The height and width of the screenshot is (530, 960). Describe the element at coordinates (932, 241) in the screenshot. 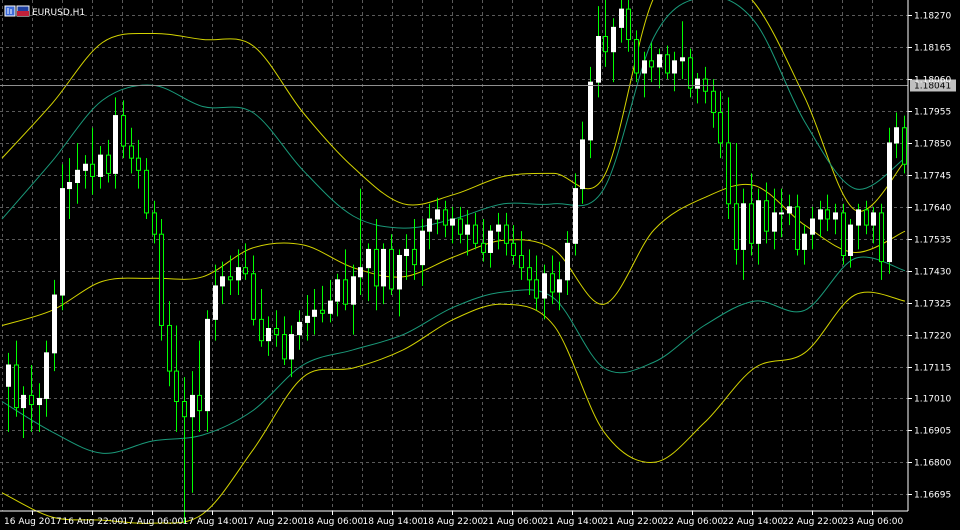

I see `y-tick-label: 1.17535` at that location.